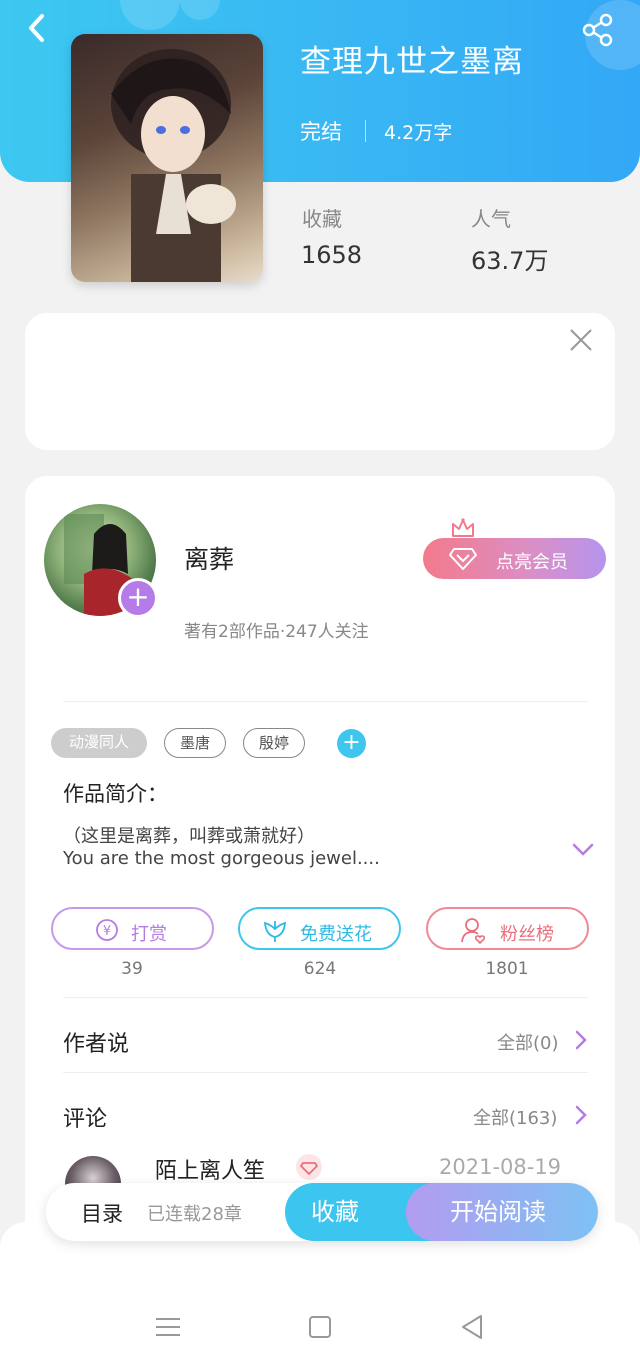  I want to click on fan-ranking-button: 粉丝榜, so click(507, 928).